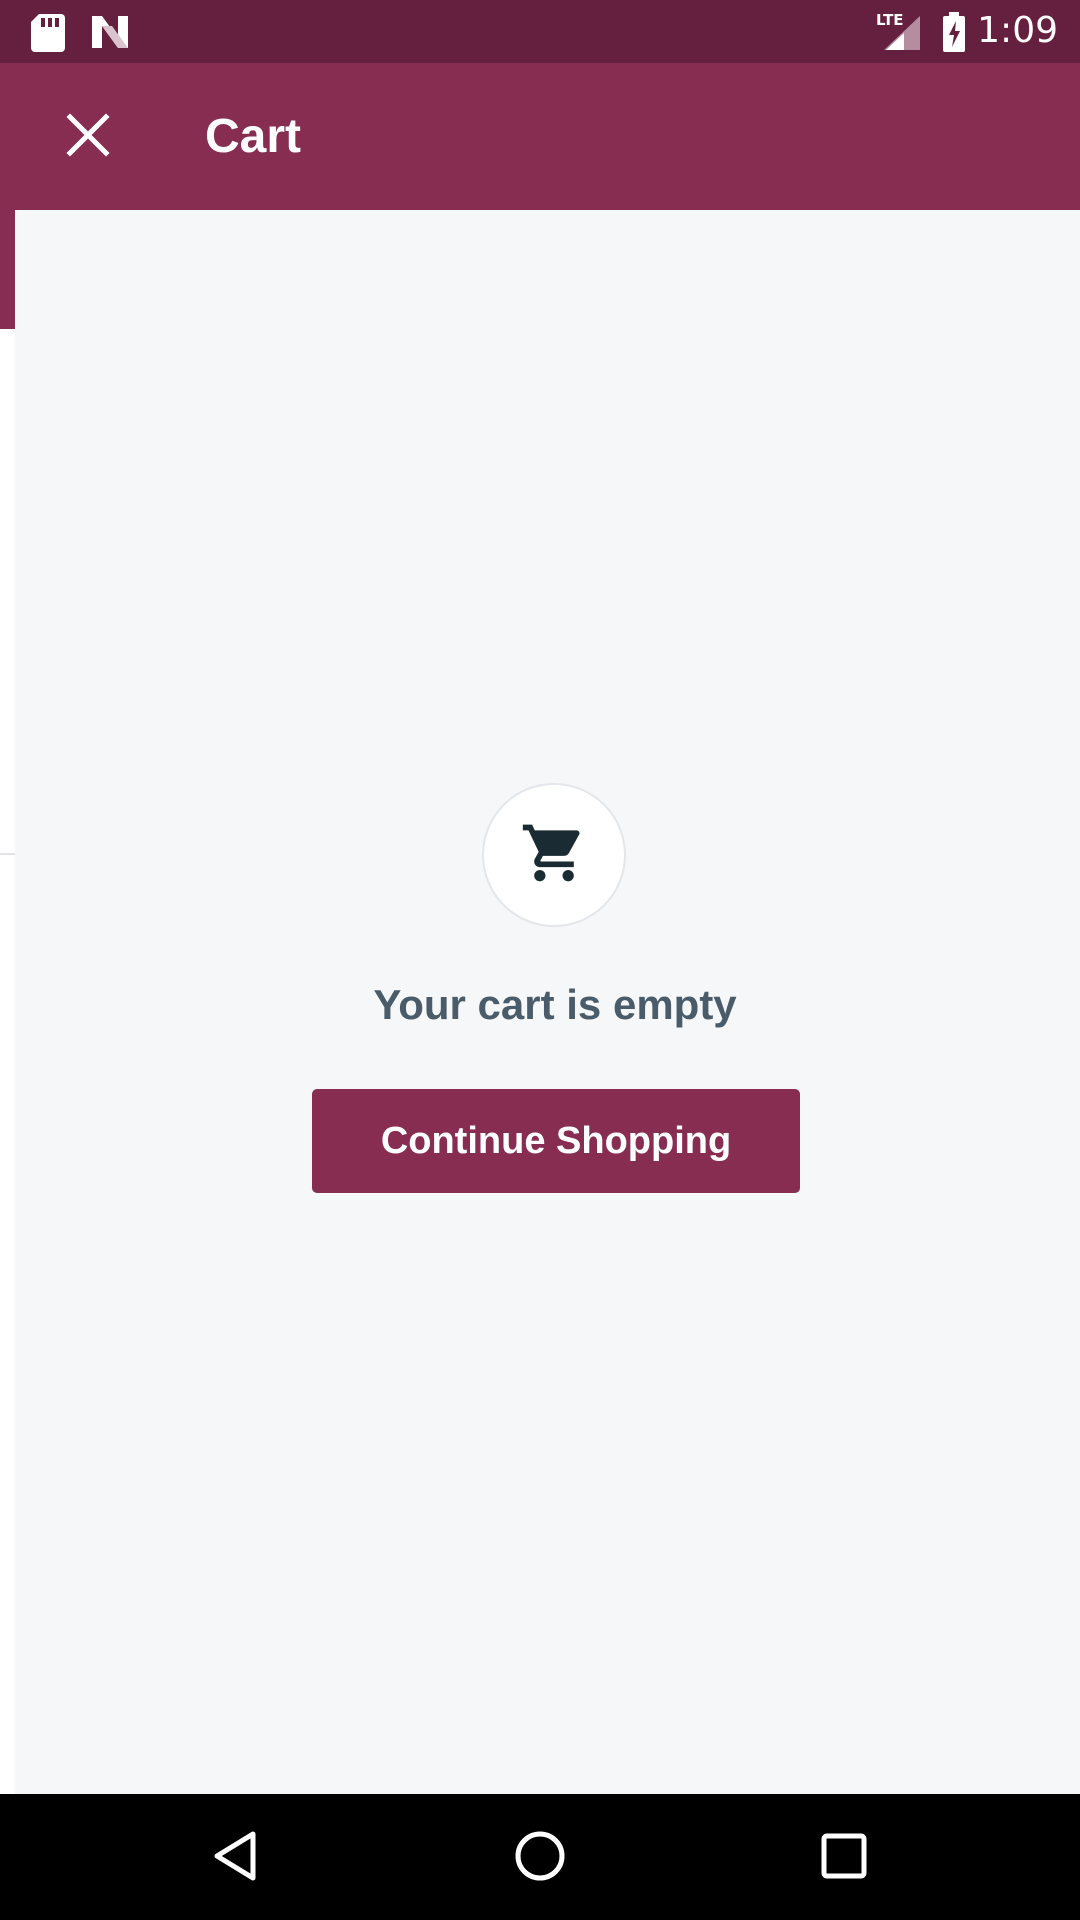  I want to click on status-bar: LTE 1:09, so click(540, 31).